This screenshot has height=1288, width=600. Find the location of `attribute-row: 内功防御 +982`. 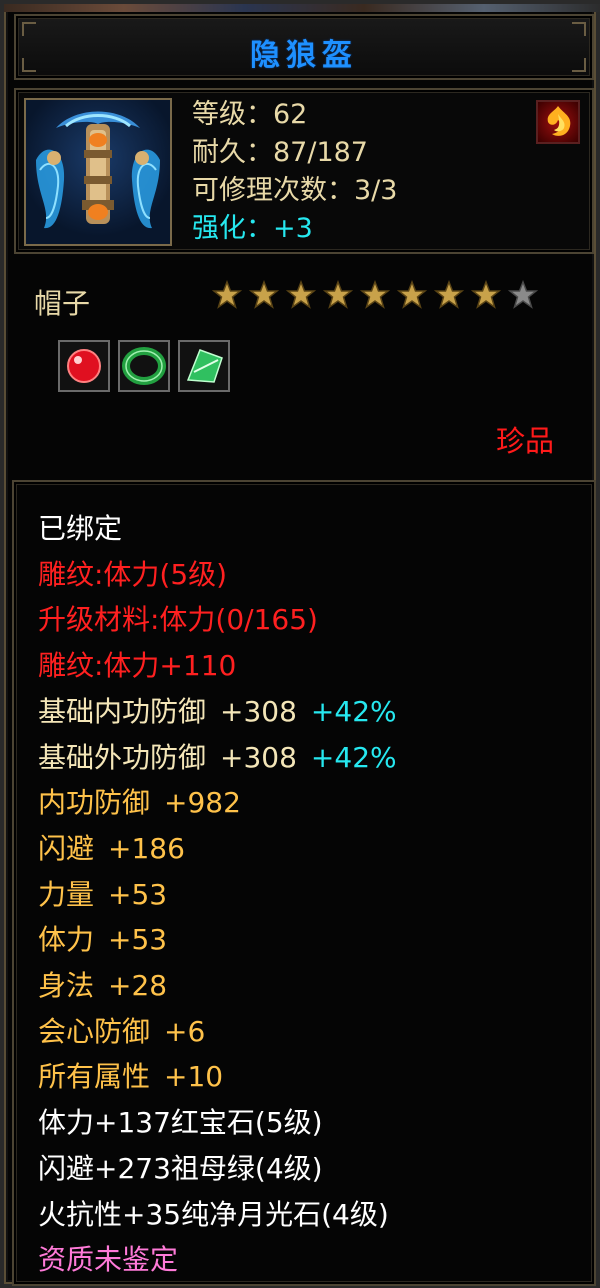

attribute-row: 内功防御 +982 is located at coordinates (217, 803).